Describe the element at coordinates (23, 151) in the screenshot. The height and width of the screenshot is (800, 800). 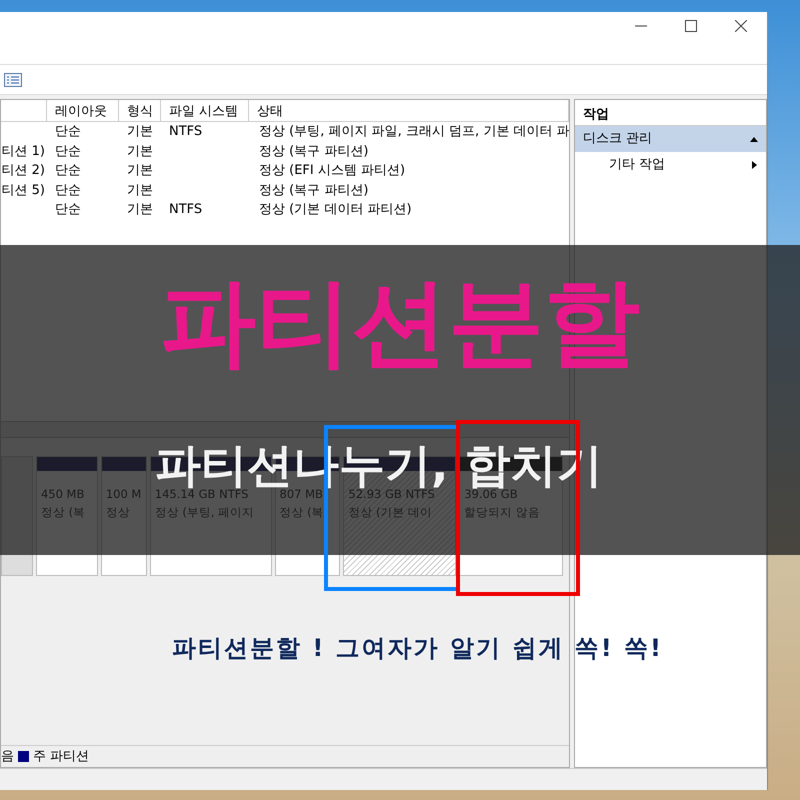
I see `table-cell-text: 티션 1)` at that location.